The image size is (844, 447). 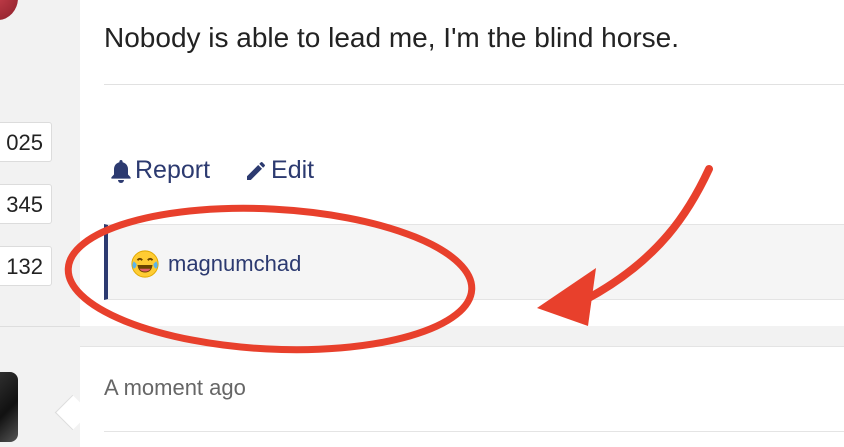 I want to click on bell-icon, so click(x=121, y=171).